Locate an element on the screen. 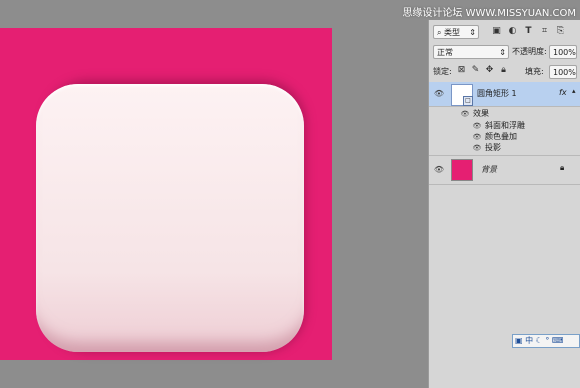 This screenshot has height=388, width=580. layer-filter-row: ⌕ 类型 ⇕ ▣ ◐ T ⌗ ⎘ is located at coordinates (504, 32).